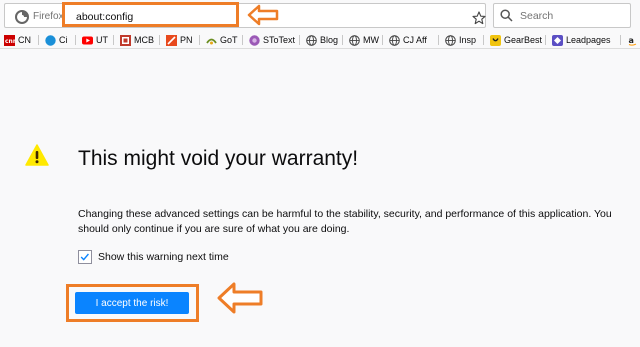 The height and width of the screenshot is (347, 640). What do you see at coordinates (460, 40) in the screenshot?
I see `bookmark-insp: Insp` at bounding box center [460, 40].